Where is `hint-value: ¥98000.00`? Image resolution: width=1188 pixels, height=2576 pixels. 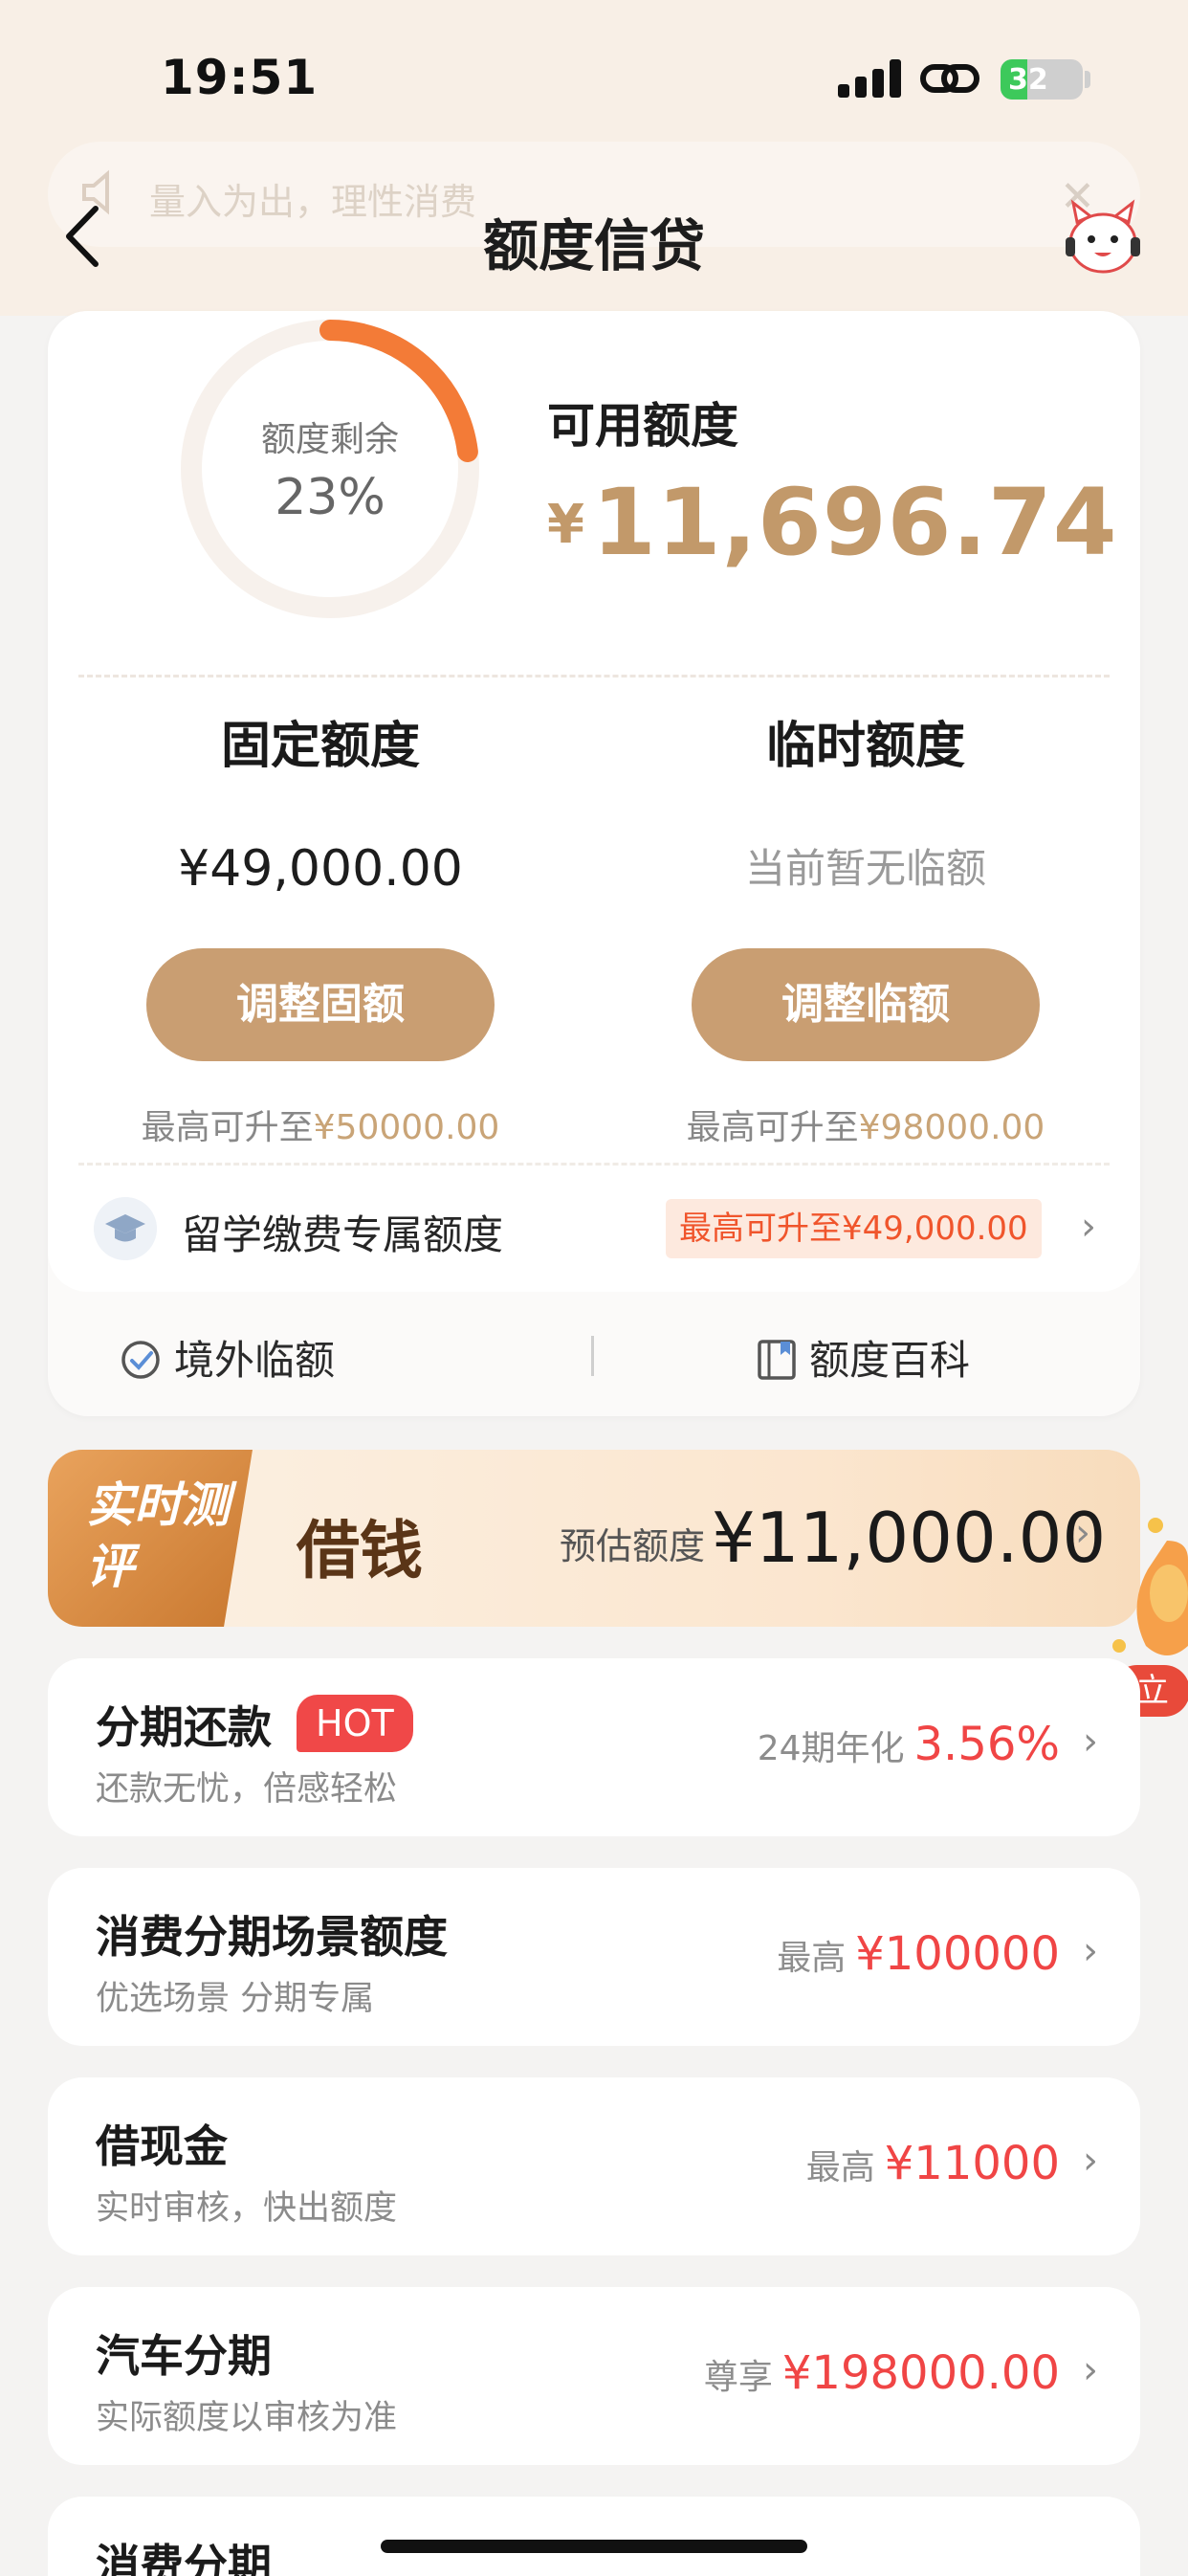
hint-value: ¥98000.00 is located at coordinates (951, 1127).